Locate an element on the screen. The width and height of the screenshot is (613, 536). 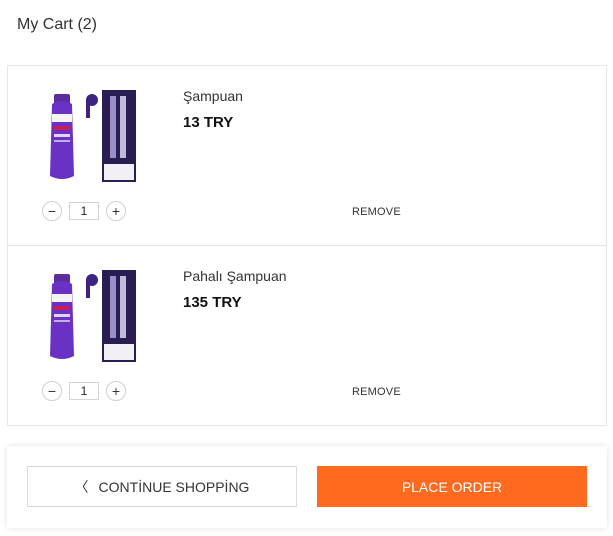
product-price: 135 TRY is located at coordinates (212, 302).